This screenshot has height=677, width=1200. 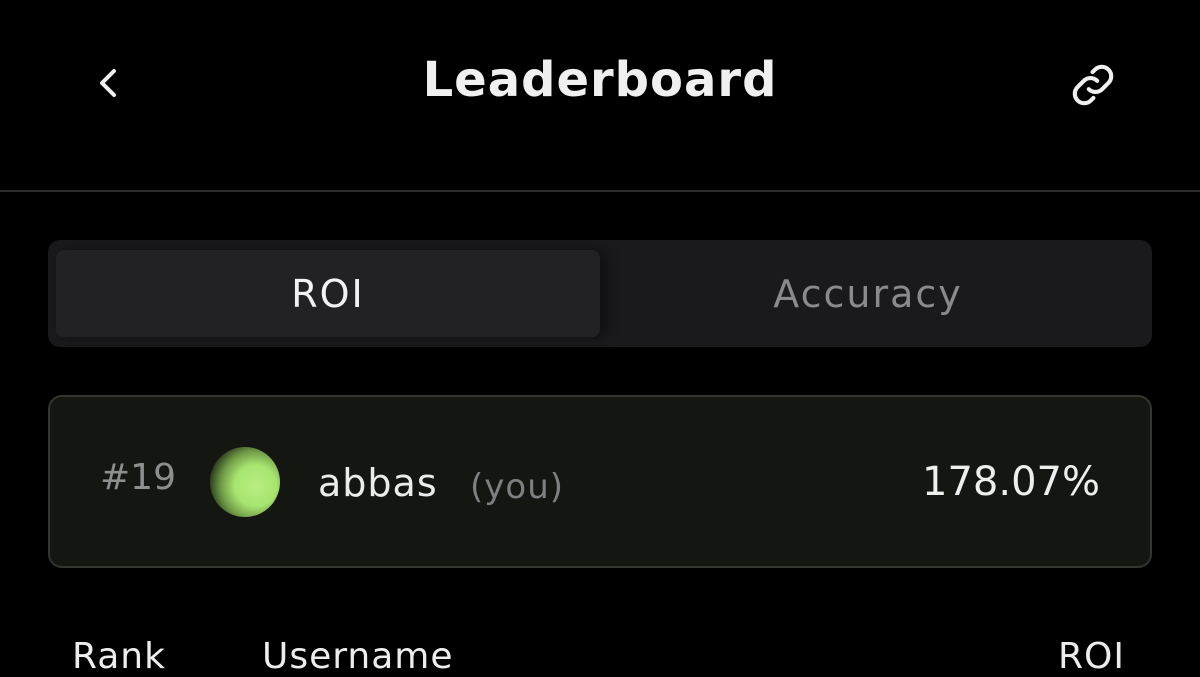 I want to click on avatar, so click(x=245, y=482).